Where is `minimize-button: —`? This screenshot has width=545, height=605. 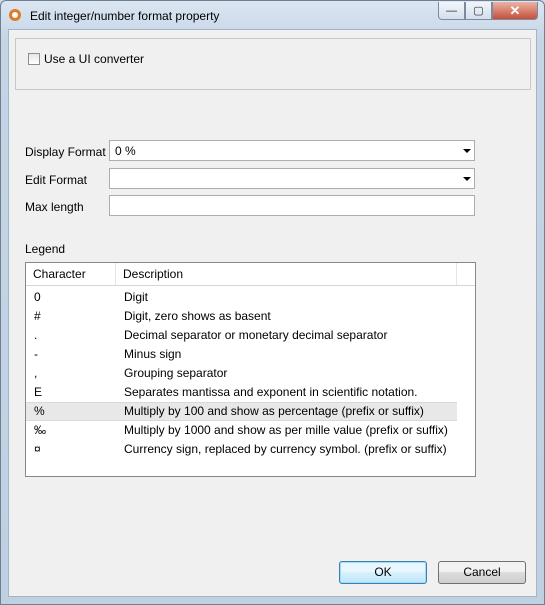
minimize-button: — is located at coordinates (451, 11).